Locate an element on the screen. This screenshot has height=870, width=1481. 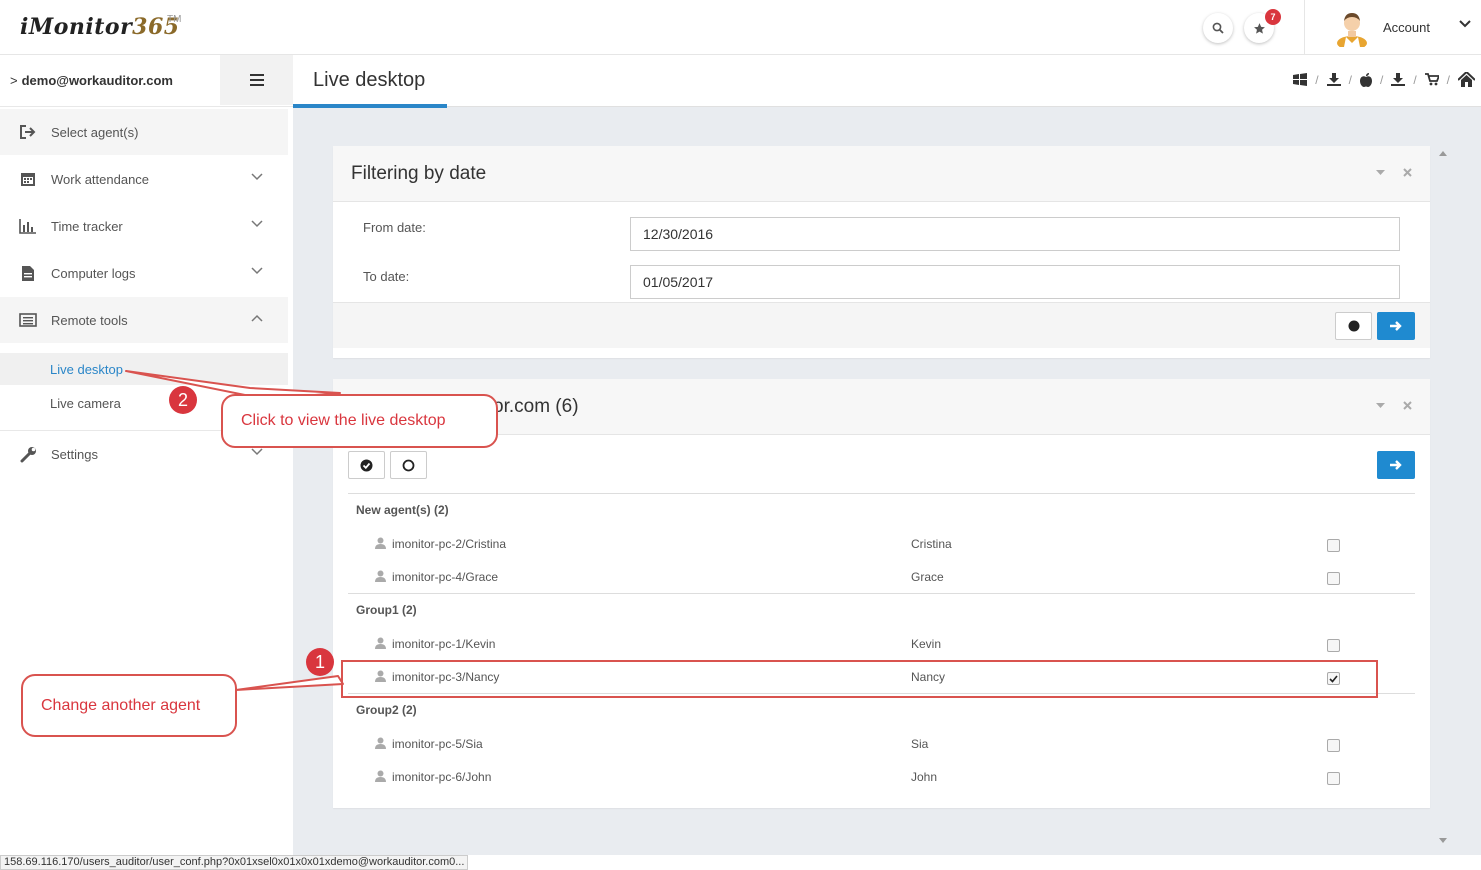
agent-row: imonitor-pc-2/Cristina Cristina is located at coordinates (881, 543).